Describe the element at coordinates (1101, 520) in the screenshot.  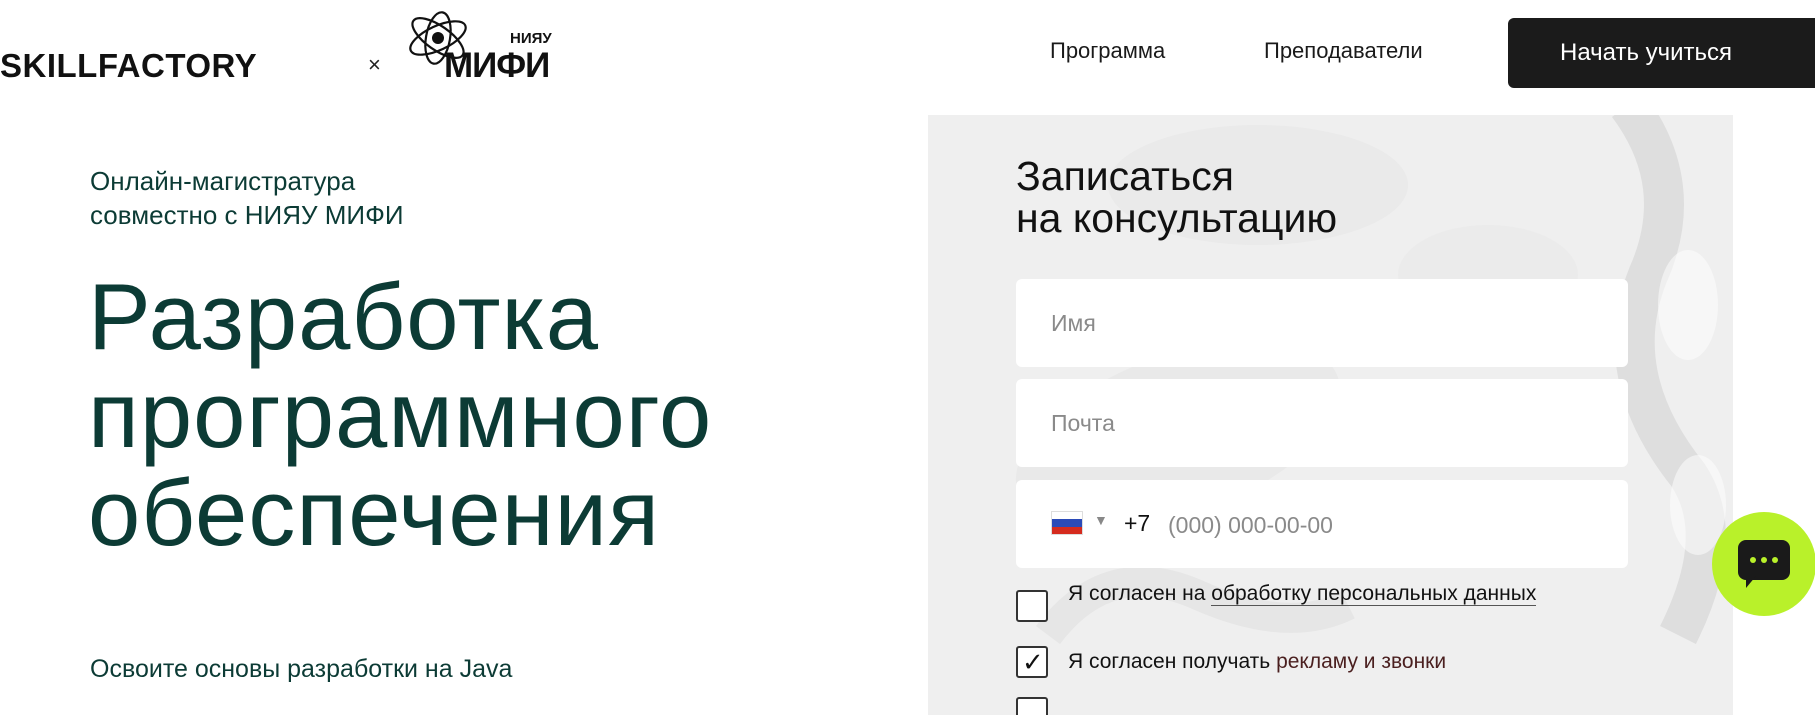
I see `caret-down-icon: ▼` at that location.